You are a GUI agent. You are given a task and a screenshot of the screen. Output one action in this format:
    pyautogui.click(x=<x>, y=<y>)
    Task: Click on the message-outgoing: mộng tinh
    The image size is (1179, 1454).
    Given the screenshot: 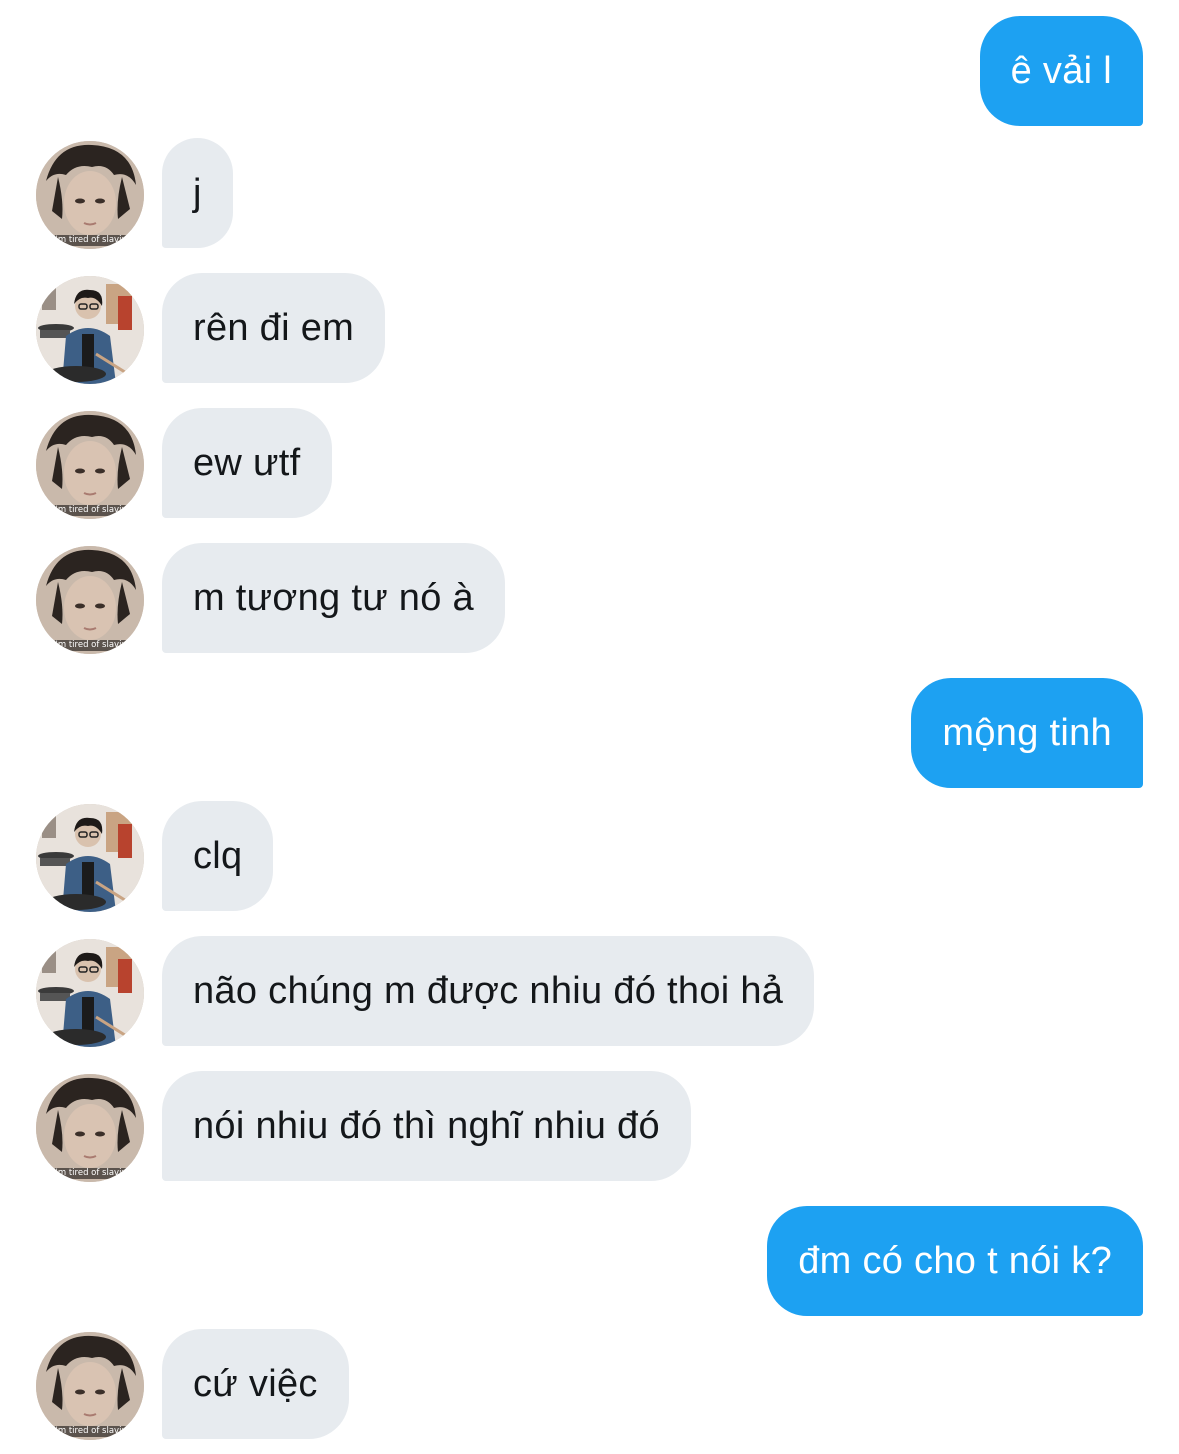 What is the action you would take?
    pyautogui.click(x=589, y=733)
    